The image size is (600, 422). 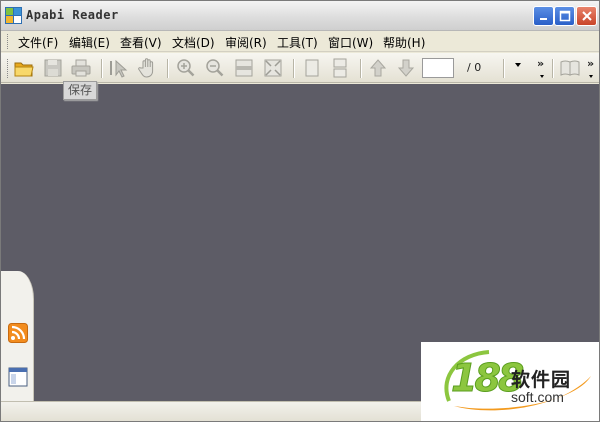 I want to click on panel-layout-icon, so click(x=18, y=377).